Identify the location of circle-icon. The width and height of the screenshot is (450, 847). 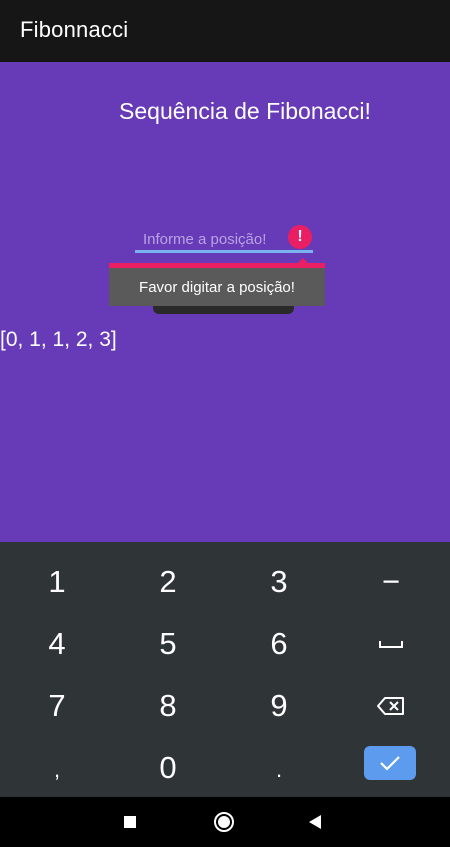
(224, 822).